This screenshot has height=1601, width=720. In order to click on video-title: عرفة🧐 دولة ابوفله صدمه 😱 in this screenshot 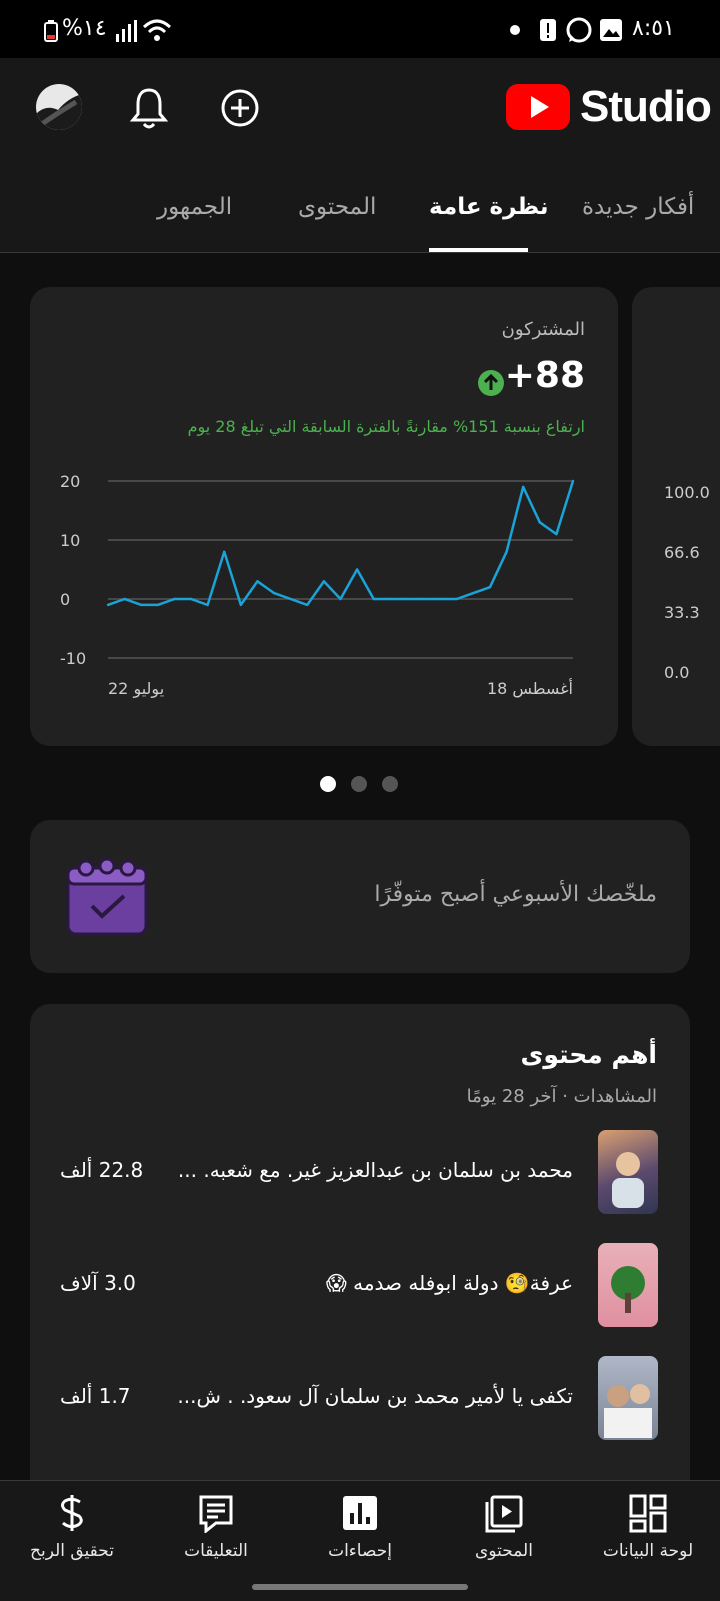, I will do `click(449, 1283)`.